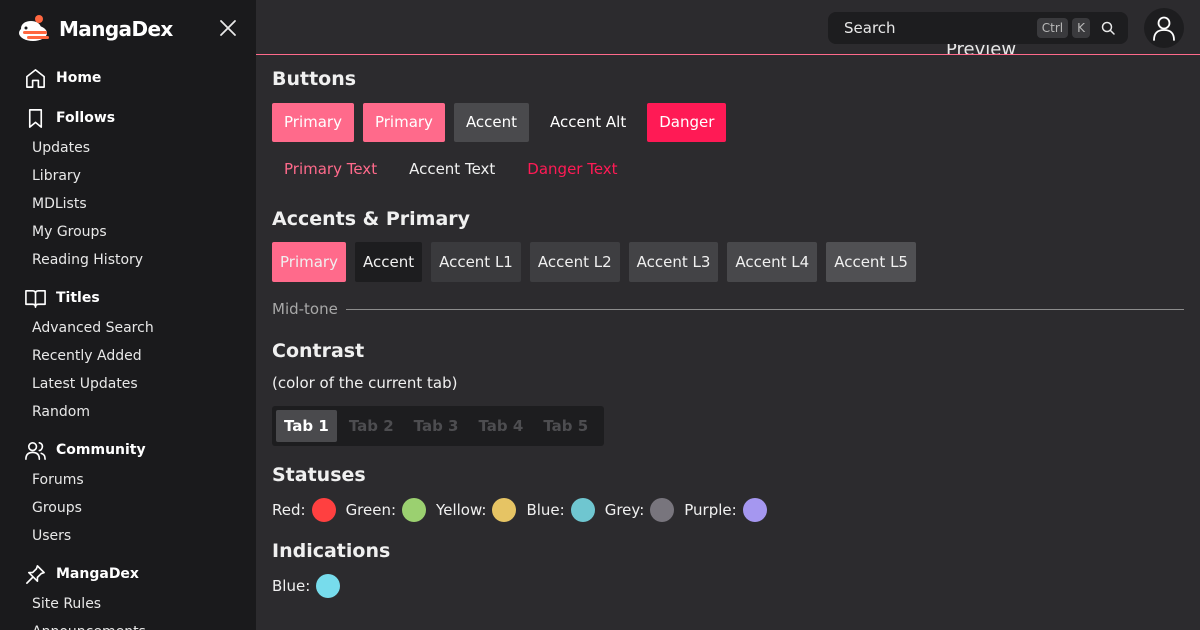  I want to click on sidebar-item-forums: Forums, so click(128, 480).